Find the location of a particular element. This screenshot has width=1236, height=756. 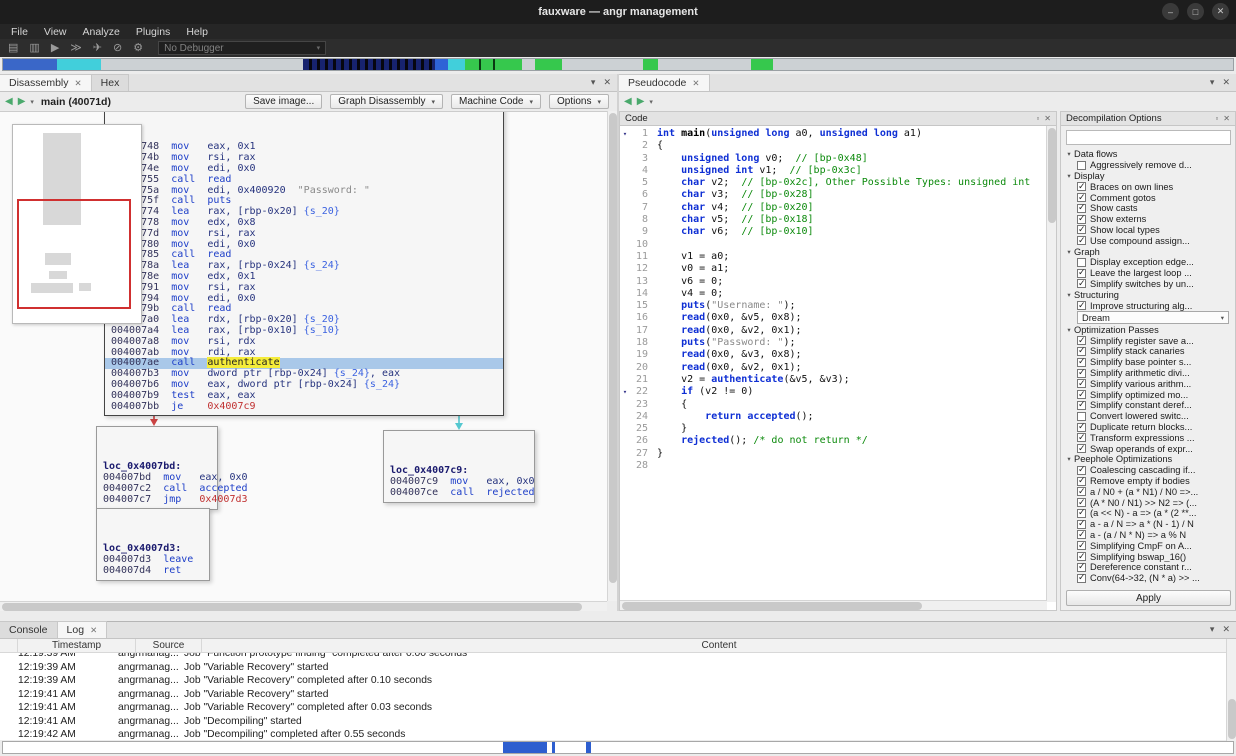

options-dropdown: Options ▾ is located at coordinates (579, 101).